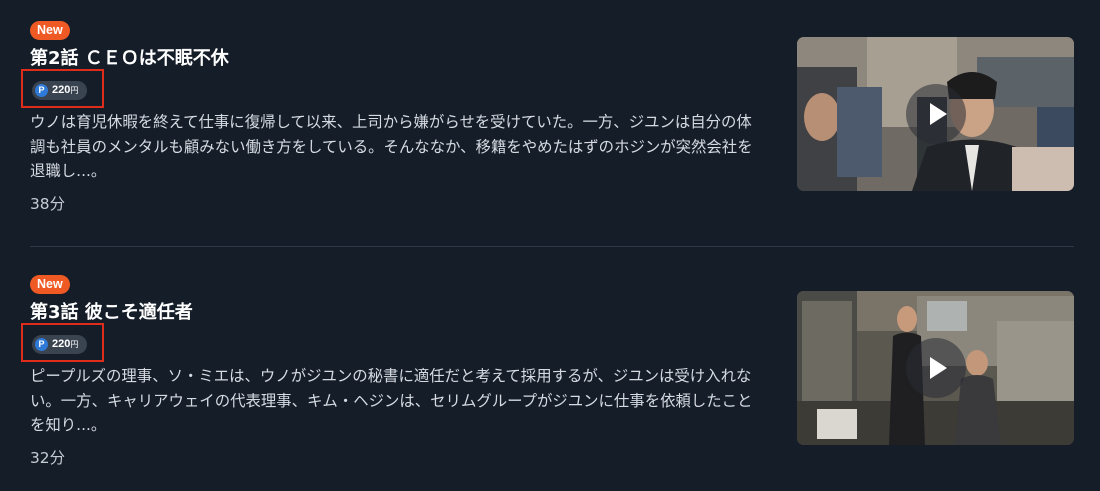 The height and width of the screenshot is (491, 1100). I want to click on divider, so click(552, 246).